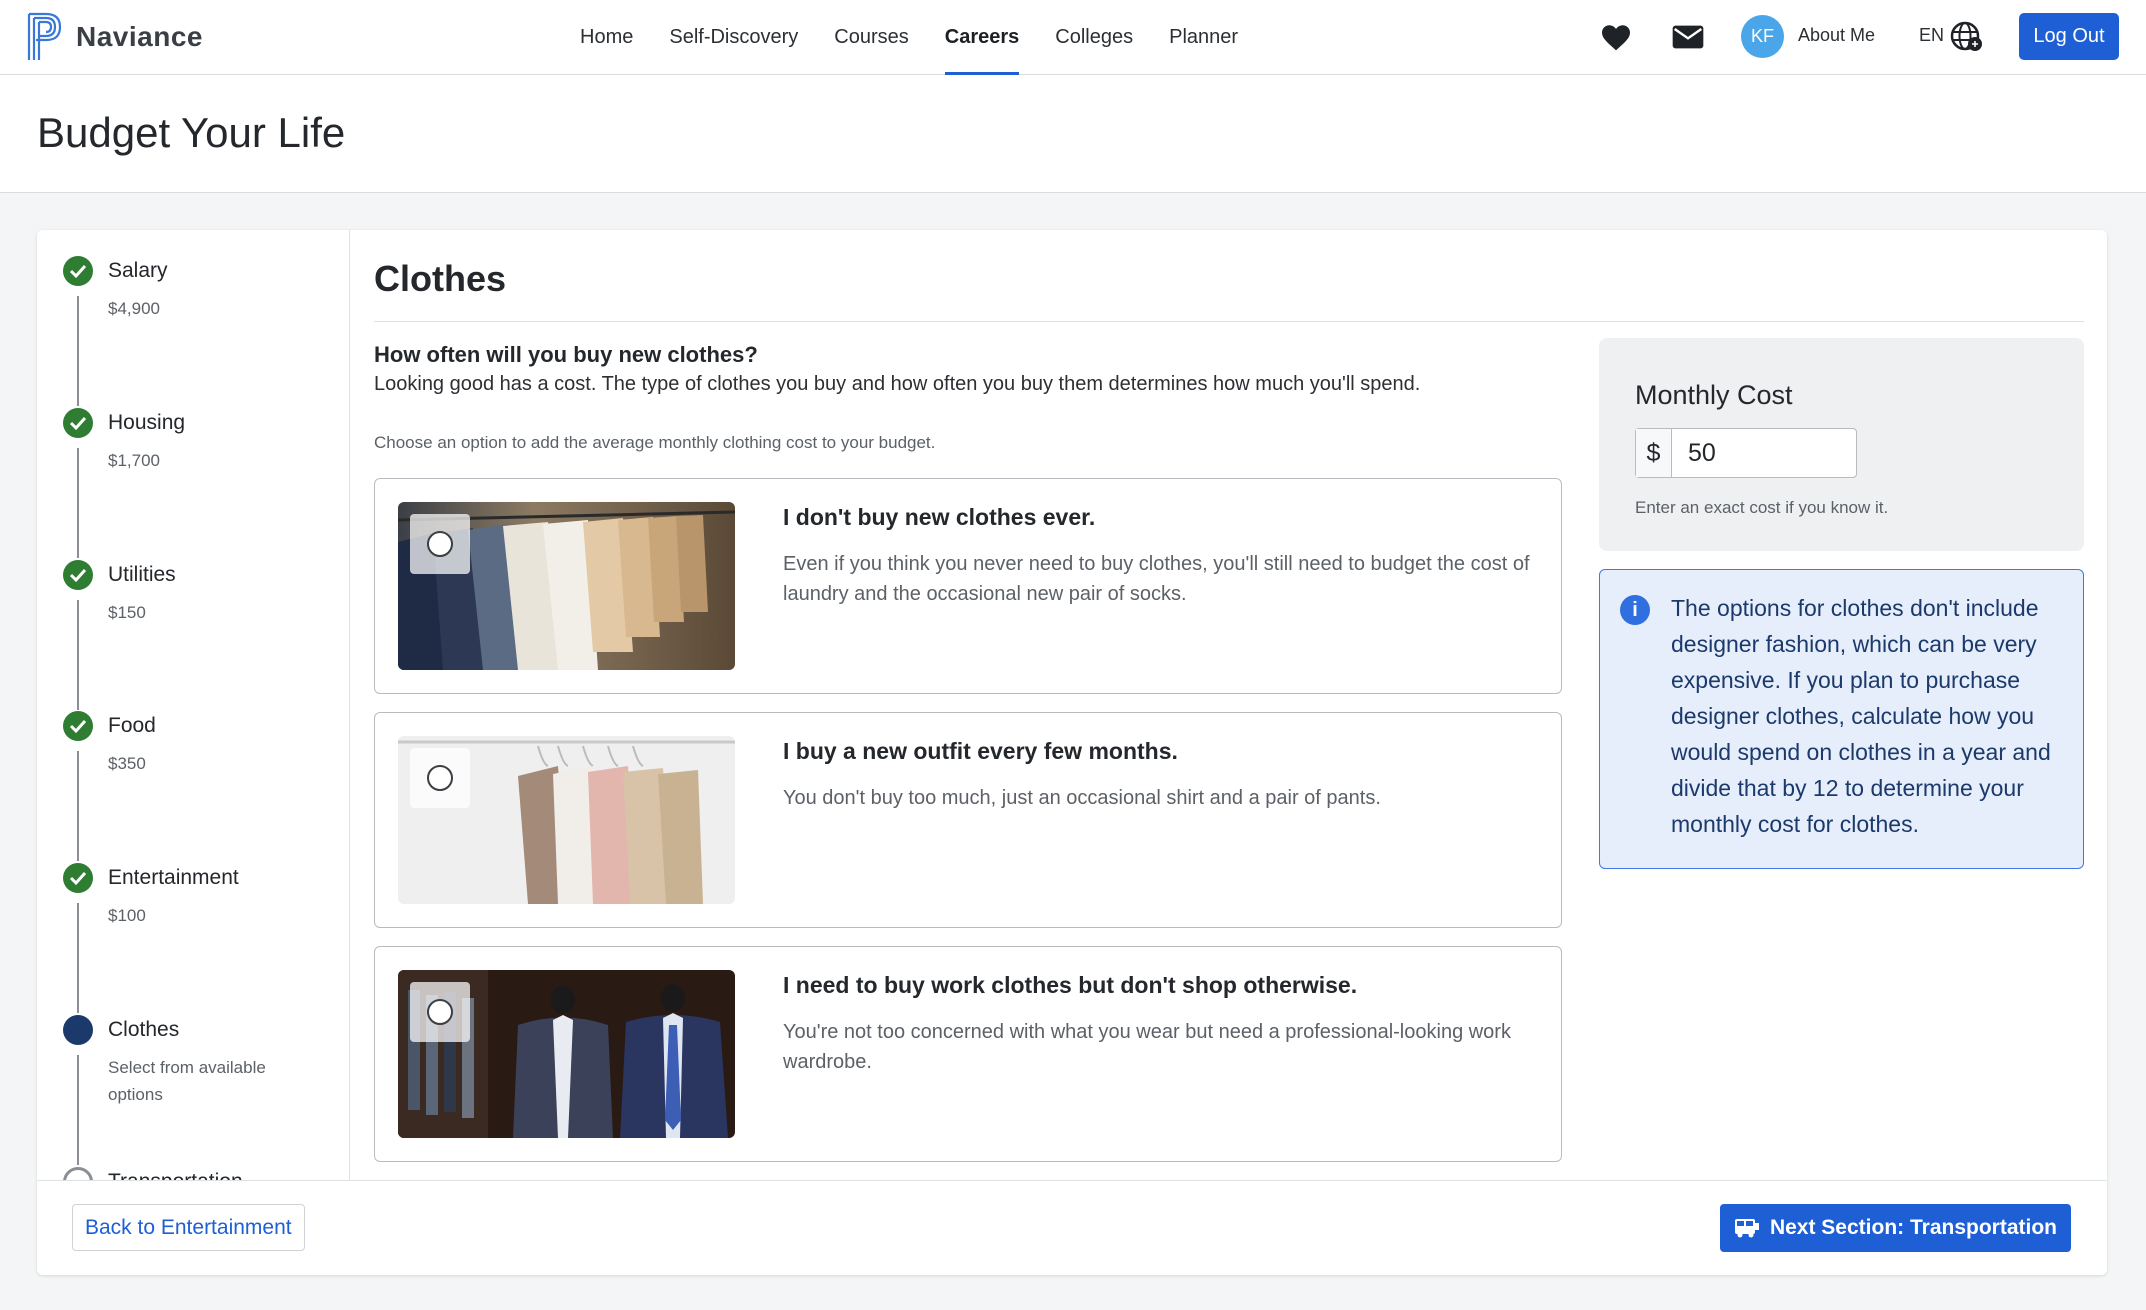 The width and height of the screenshot is (2146, 1310). Describe the element at coordinates (1836, 35) in the screenshot. I see `about-me-link: About Me` at that location.